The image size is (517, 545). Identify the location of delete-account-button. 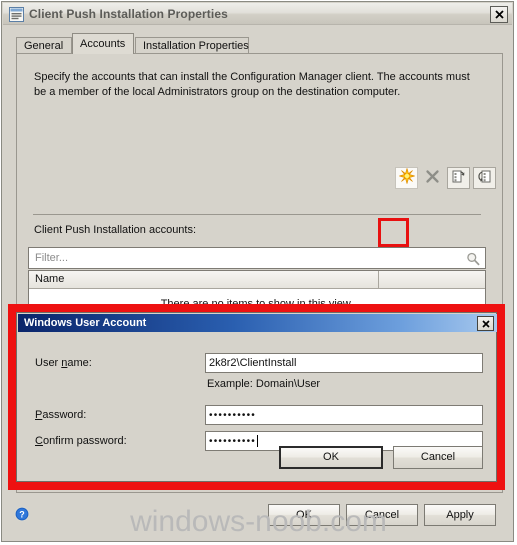
(432, 178).